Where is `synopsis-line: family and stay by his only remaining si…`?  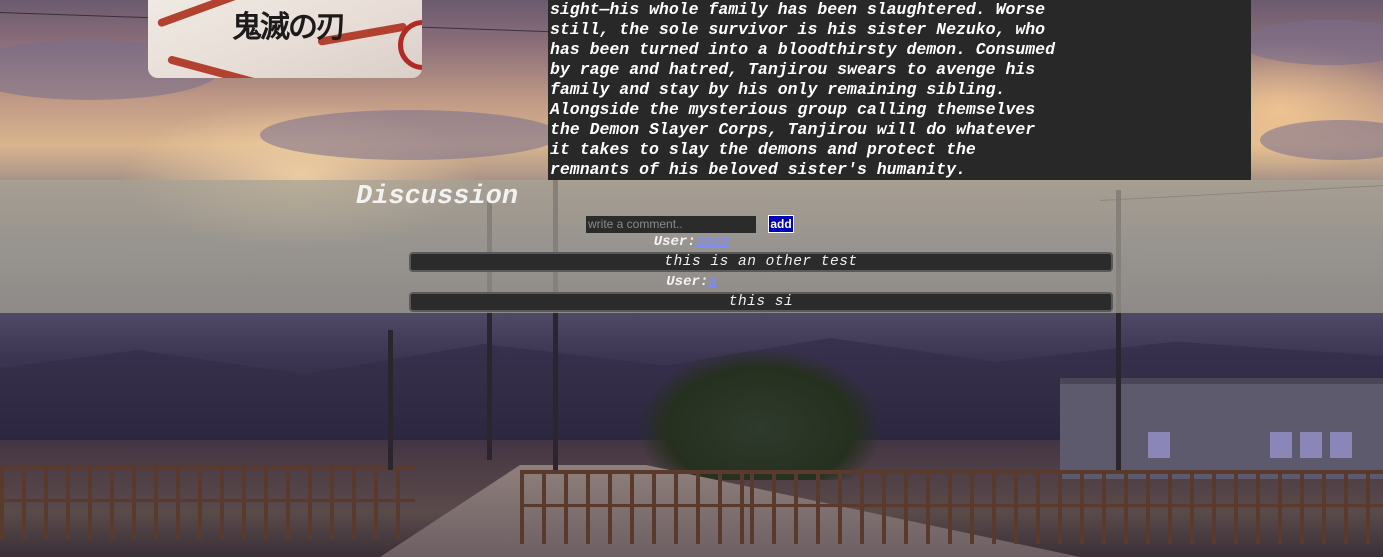
synopsis-line: family and stay by his only remaining si… is located at coordinates (778, 89).